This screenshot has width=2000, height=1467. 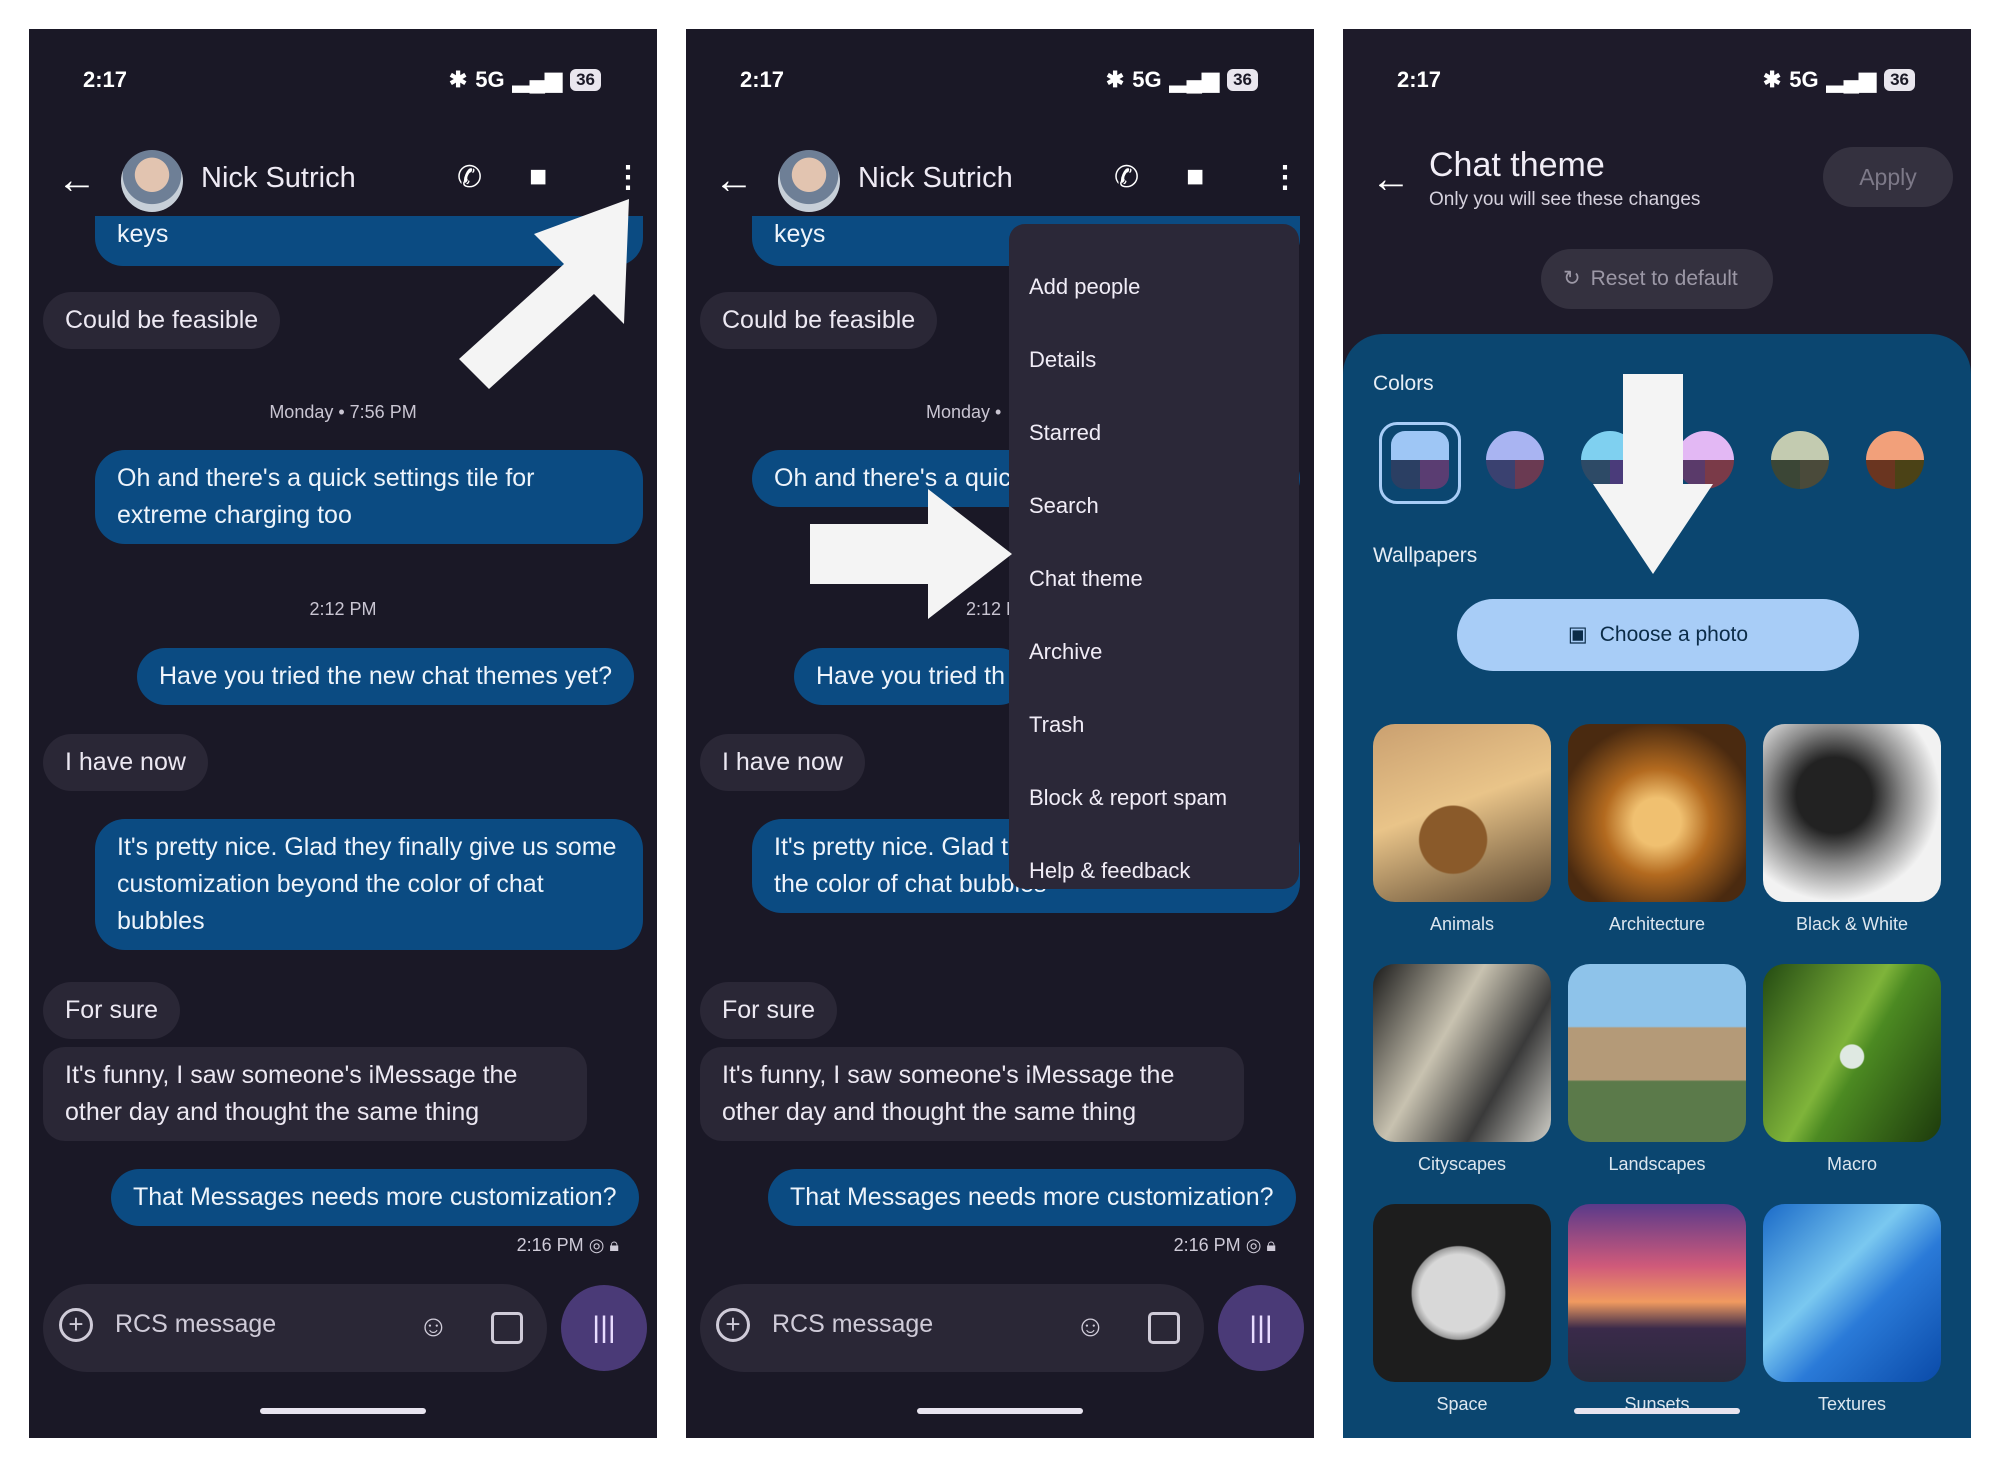 I want to click on menu-item-add-people: Add people, so click(x=1084, y=287).